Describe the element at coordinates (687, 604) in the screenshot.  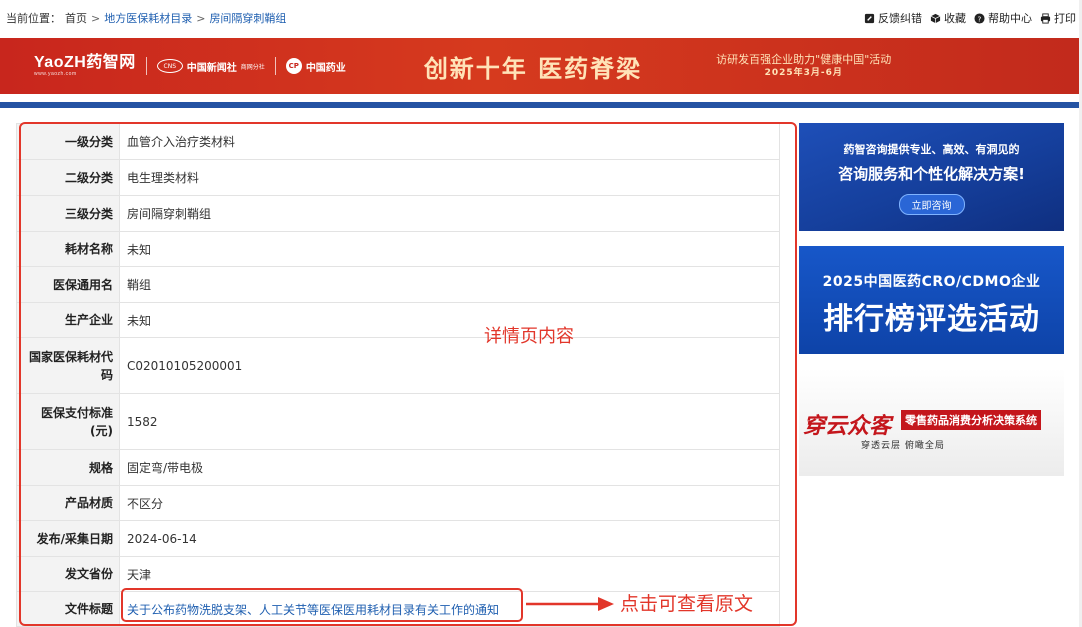
I see `link-annotation: 点击可查看原文` at that location.